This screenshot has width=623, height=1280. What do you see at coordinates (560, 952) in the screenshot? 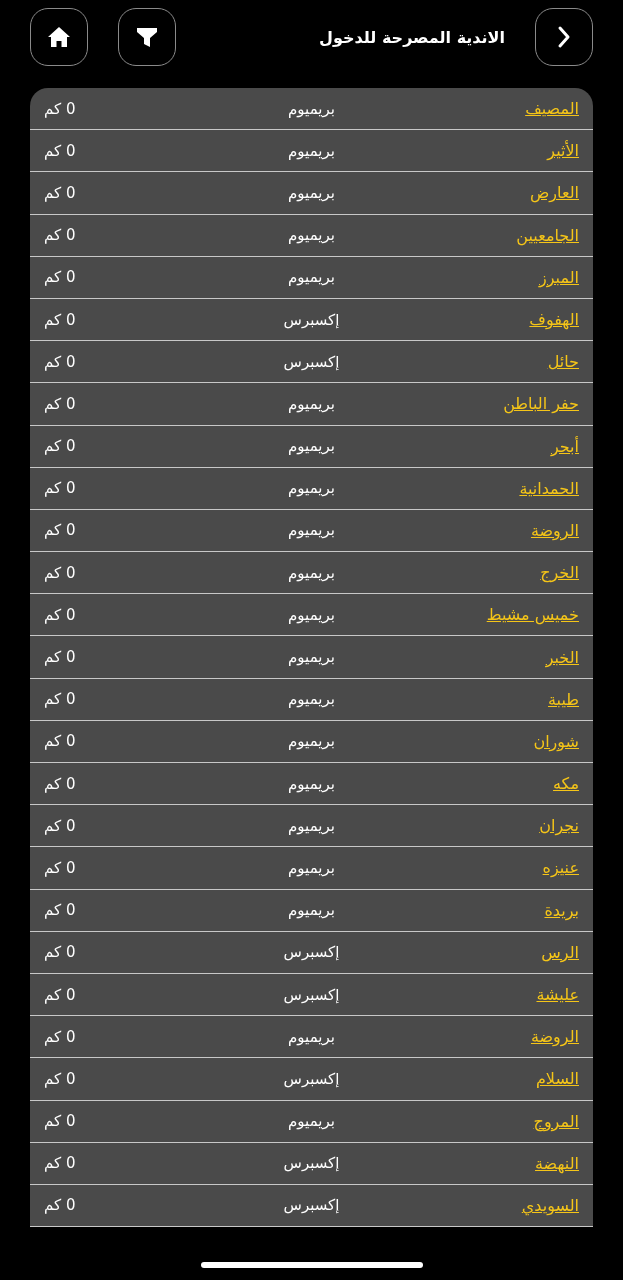
I see `club-link: الرس` at bounding box center [560, 952].